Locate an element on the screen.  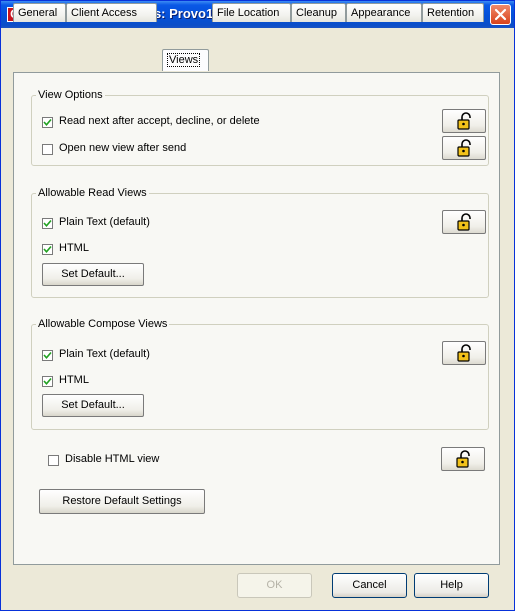
plain-text-compose-checkbox is located at coordinates (47, 355).